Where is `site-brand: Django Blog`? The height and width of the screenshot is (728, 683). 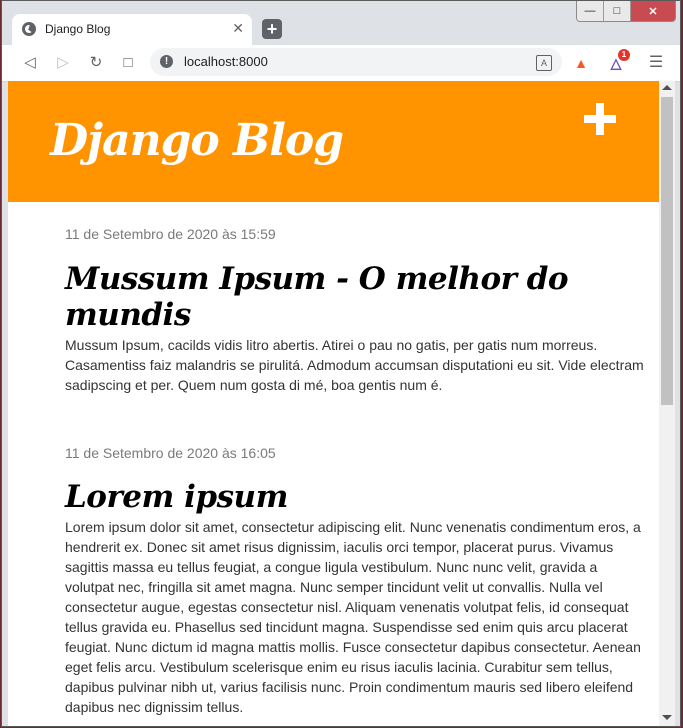
site-brand: Django Blog is located at coordinates (197, 140).